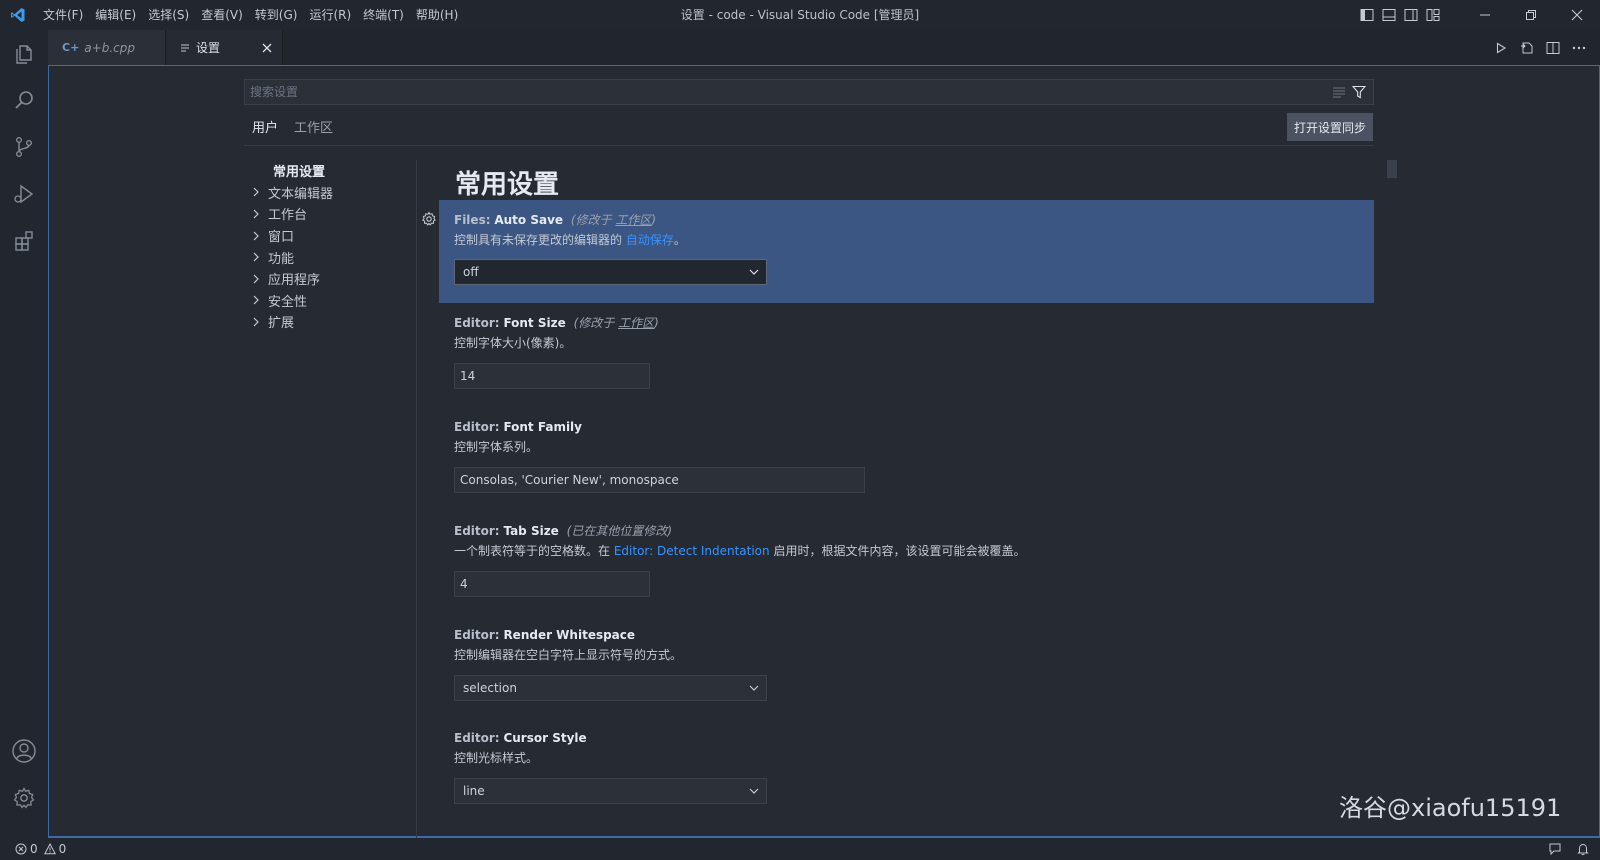  I want to click on problems-indicator: 0 0, so click(40, 849).